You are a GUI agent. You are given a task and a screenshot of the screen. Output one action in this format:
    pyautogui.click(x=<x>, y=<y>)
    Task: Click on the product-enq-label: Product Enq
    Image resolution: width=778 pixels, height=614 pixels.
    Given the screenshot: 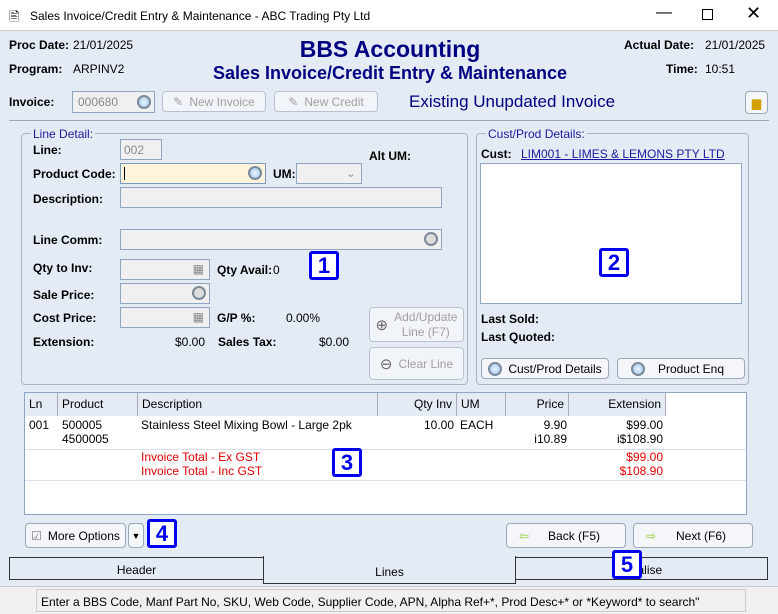 What is the action you would take?
    pyautogui.click(x=691, y=368)
    